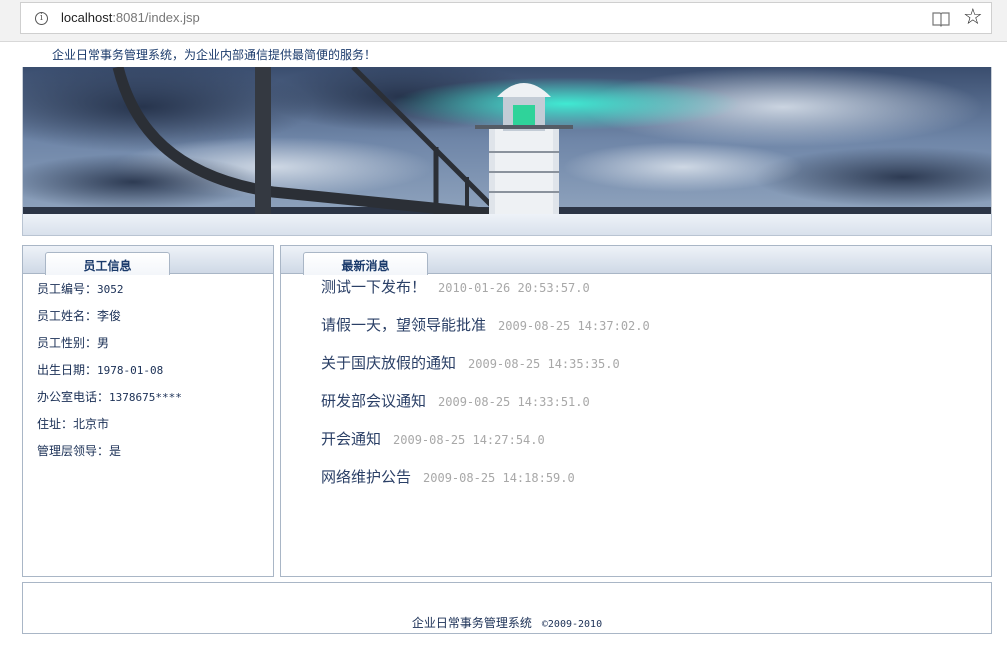  What do you see at coordinates (574, 326) in the screenshot?
I see `news-date: 2009-08-25 14:37:02.0` at bounding box center [574, 326].